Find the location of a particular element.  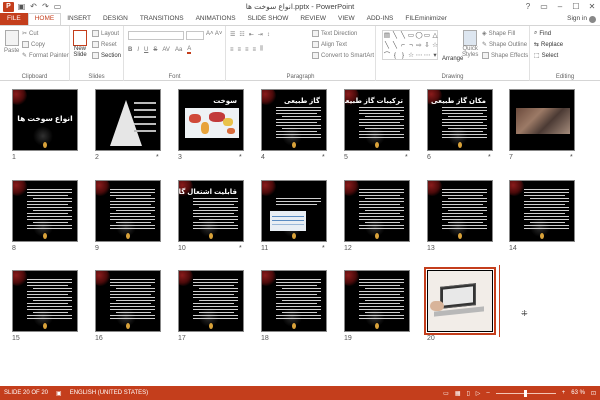

maximize-button: ☐ is located at coordinates (576, 6).